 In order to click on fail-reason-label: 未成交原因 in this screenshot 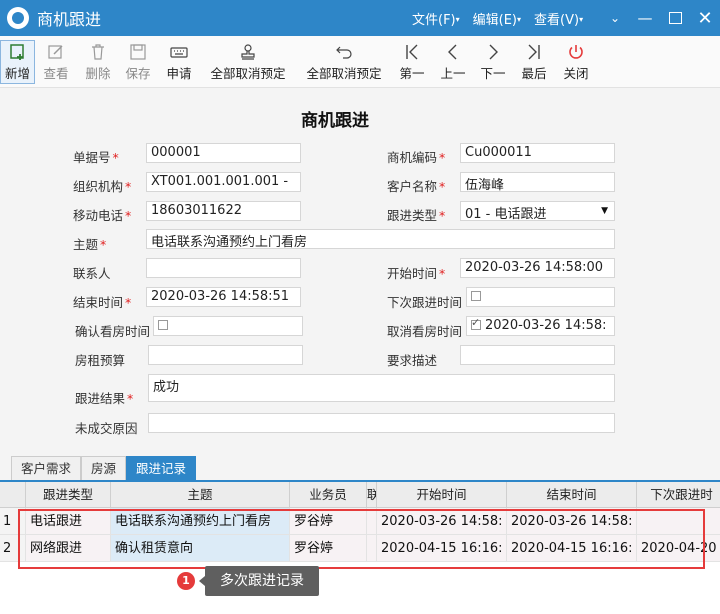, I will do `click(106, 428)`.